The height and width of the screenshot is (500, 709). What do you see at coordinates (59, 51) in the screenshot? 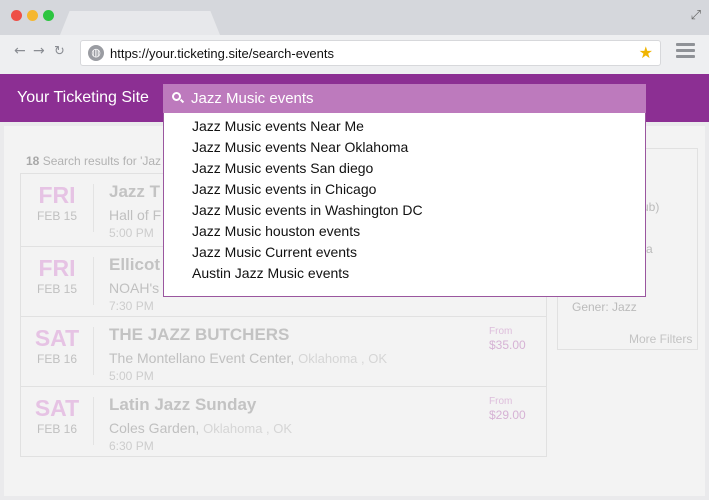
I see `reload-icon: ↻` at bounding box center [59, 51].